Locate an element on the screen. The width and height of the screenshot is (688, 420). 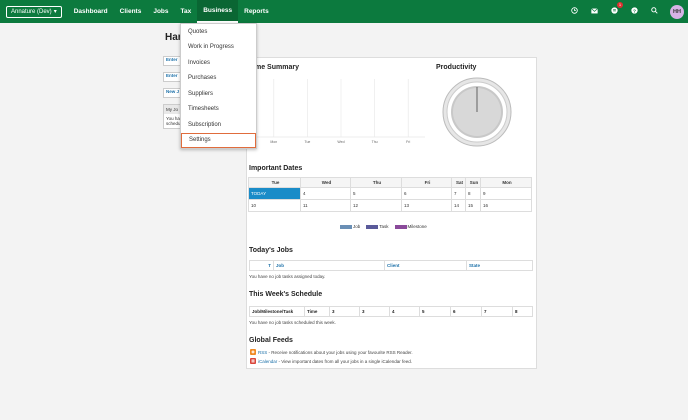
weekly-schedule-table: Job/Milestone/Task Time 3 3 4 5 6 7 8 is located at coordinates (391, 311).